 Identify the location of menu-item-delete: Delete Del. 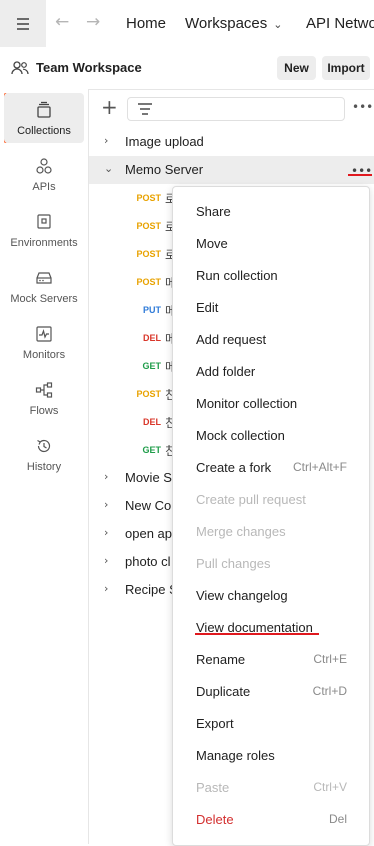
(271, 819).